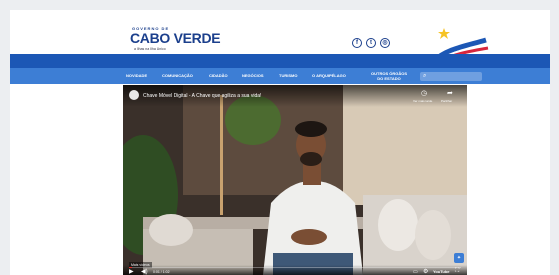 This screenshot has width=559, height=275. Describe the element at coordinates (425, 271) in the screenshot. I see `gear-icon: ⚙` at that location.